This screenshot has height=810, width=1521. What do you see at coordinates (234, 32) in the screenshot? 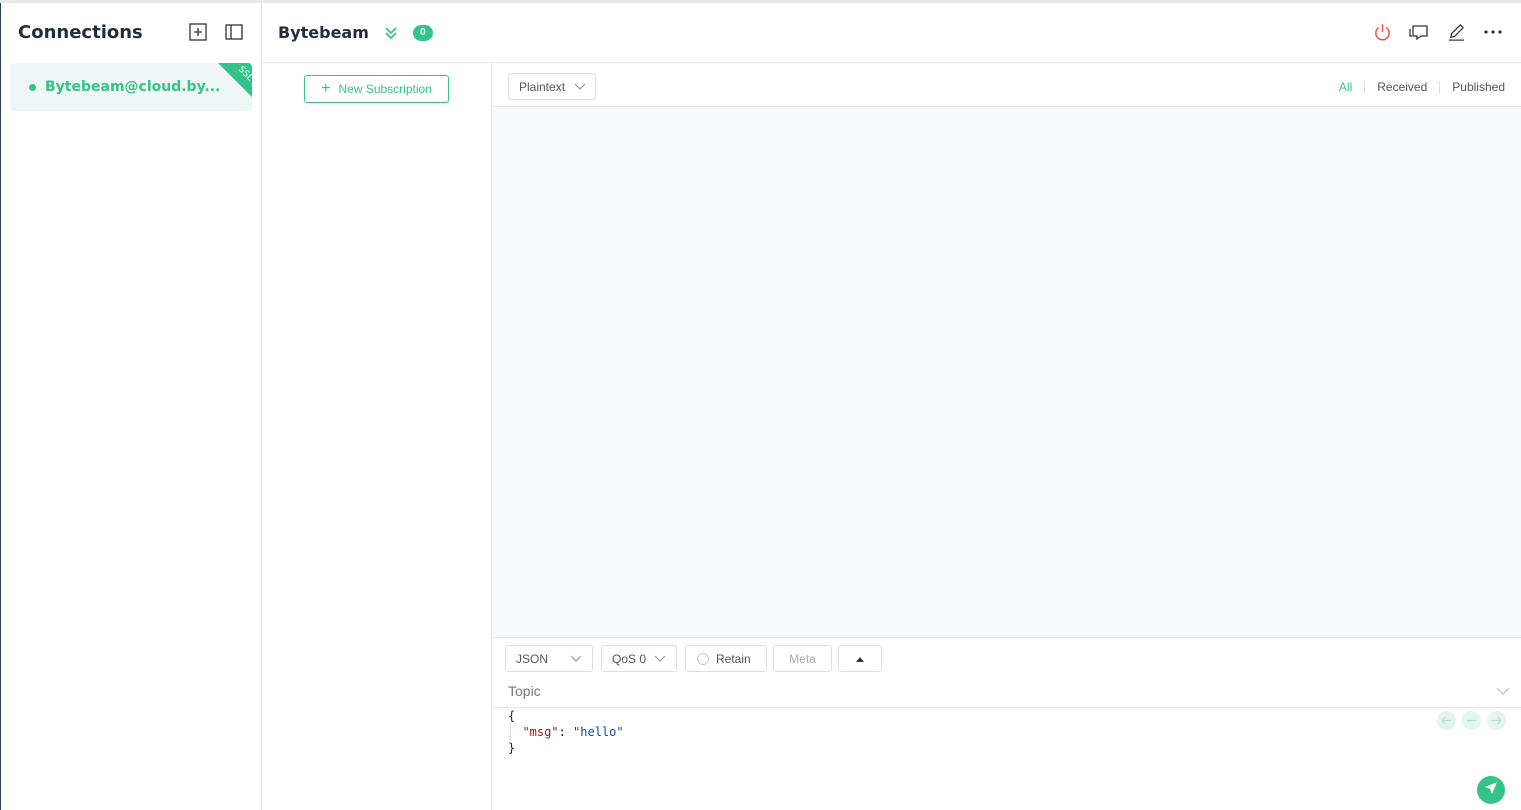
I see `toggle-sidebar-icon` at bounding box center [234, 32].